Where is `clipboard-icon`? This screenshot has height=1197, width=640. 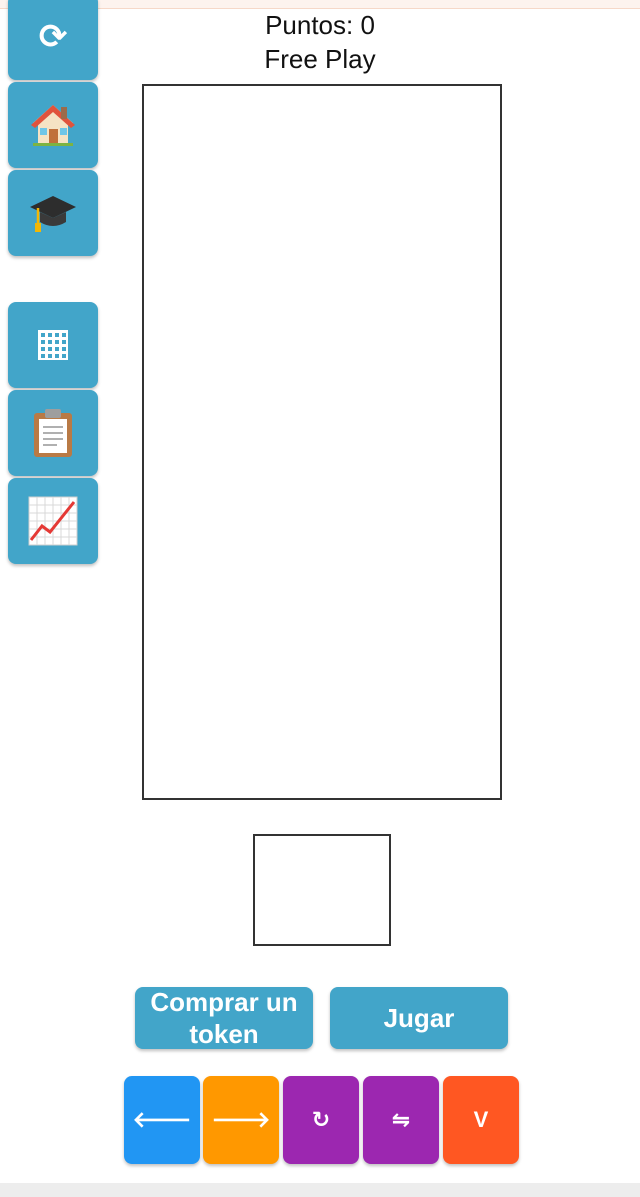 clipboard-icon is located at coordinates (53, 433).